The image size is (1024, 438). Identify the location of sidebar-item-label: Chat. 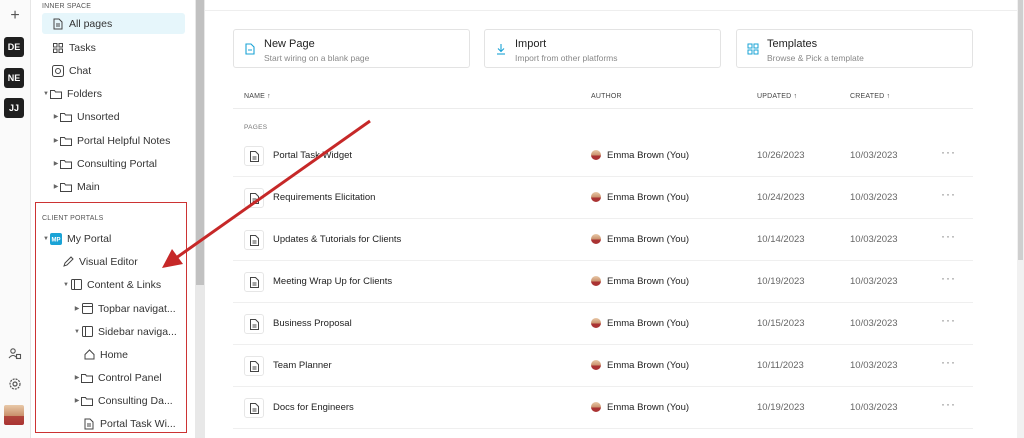
(80, 70).